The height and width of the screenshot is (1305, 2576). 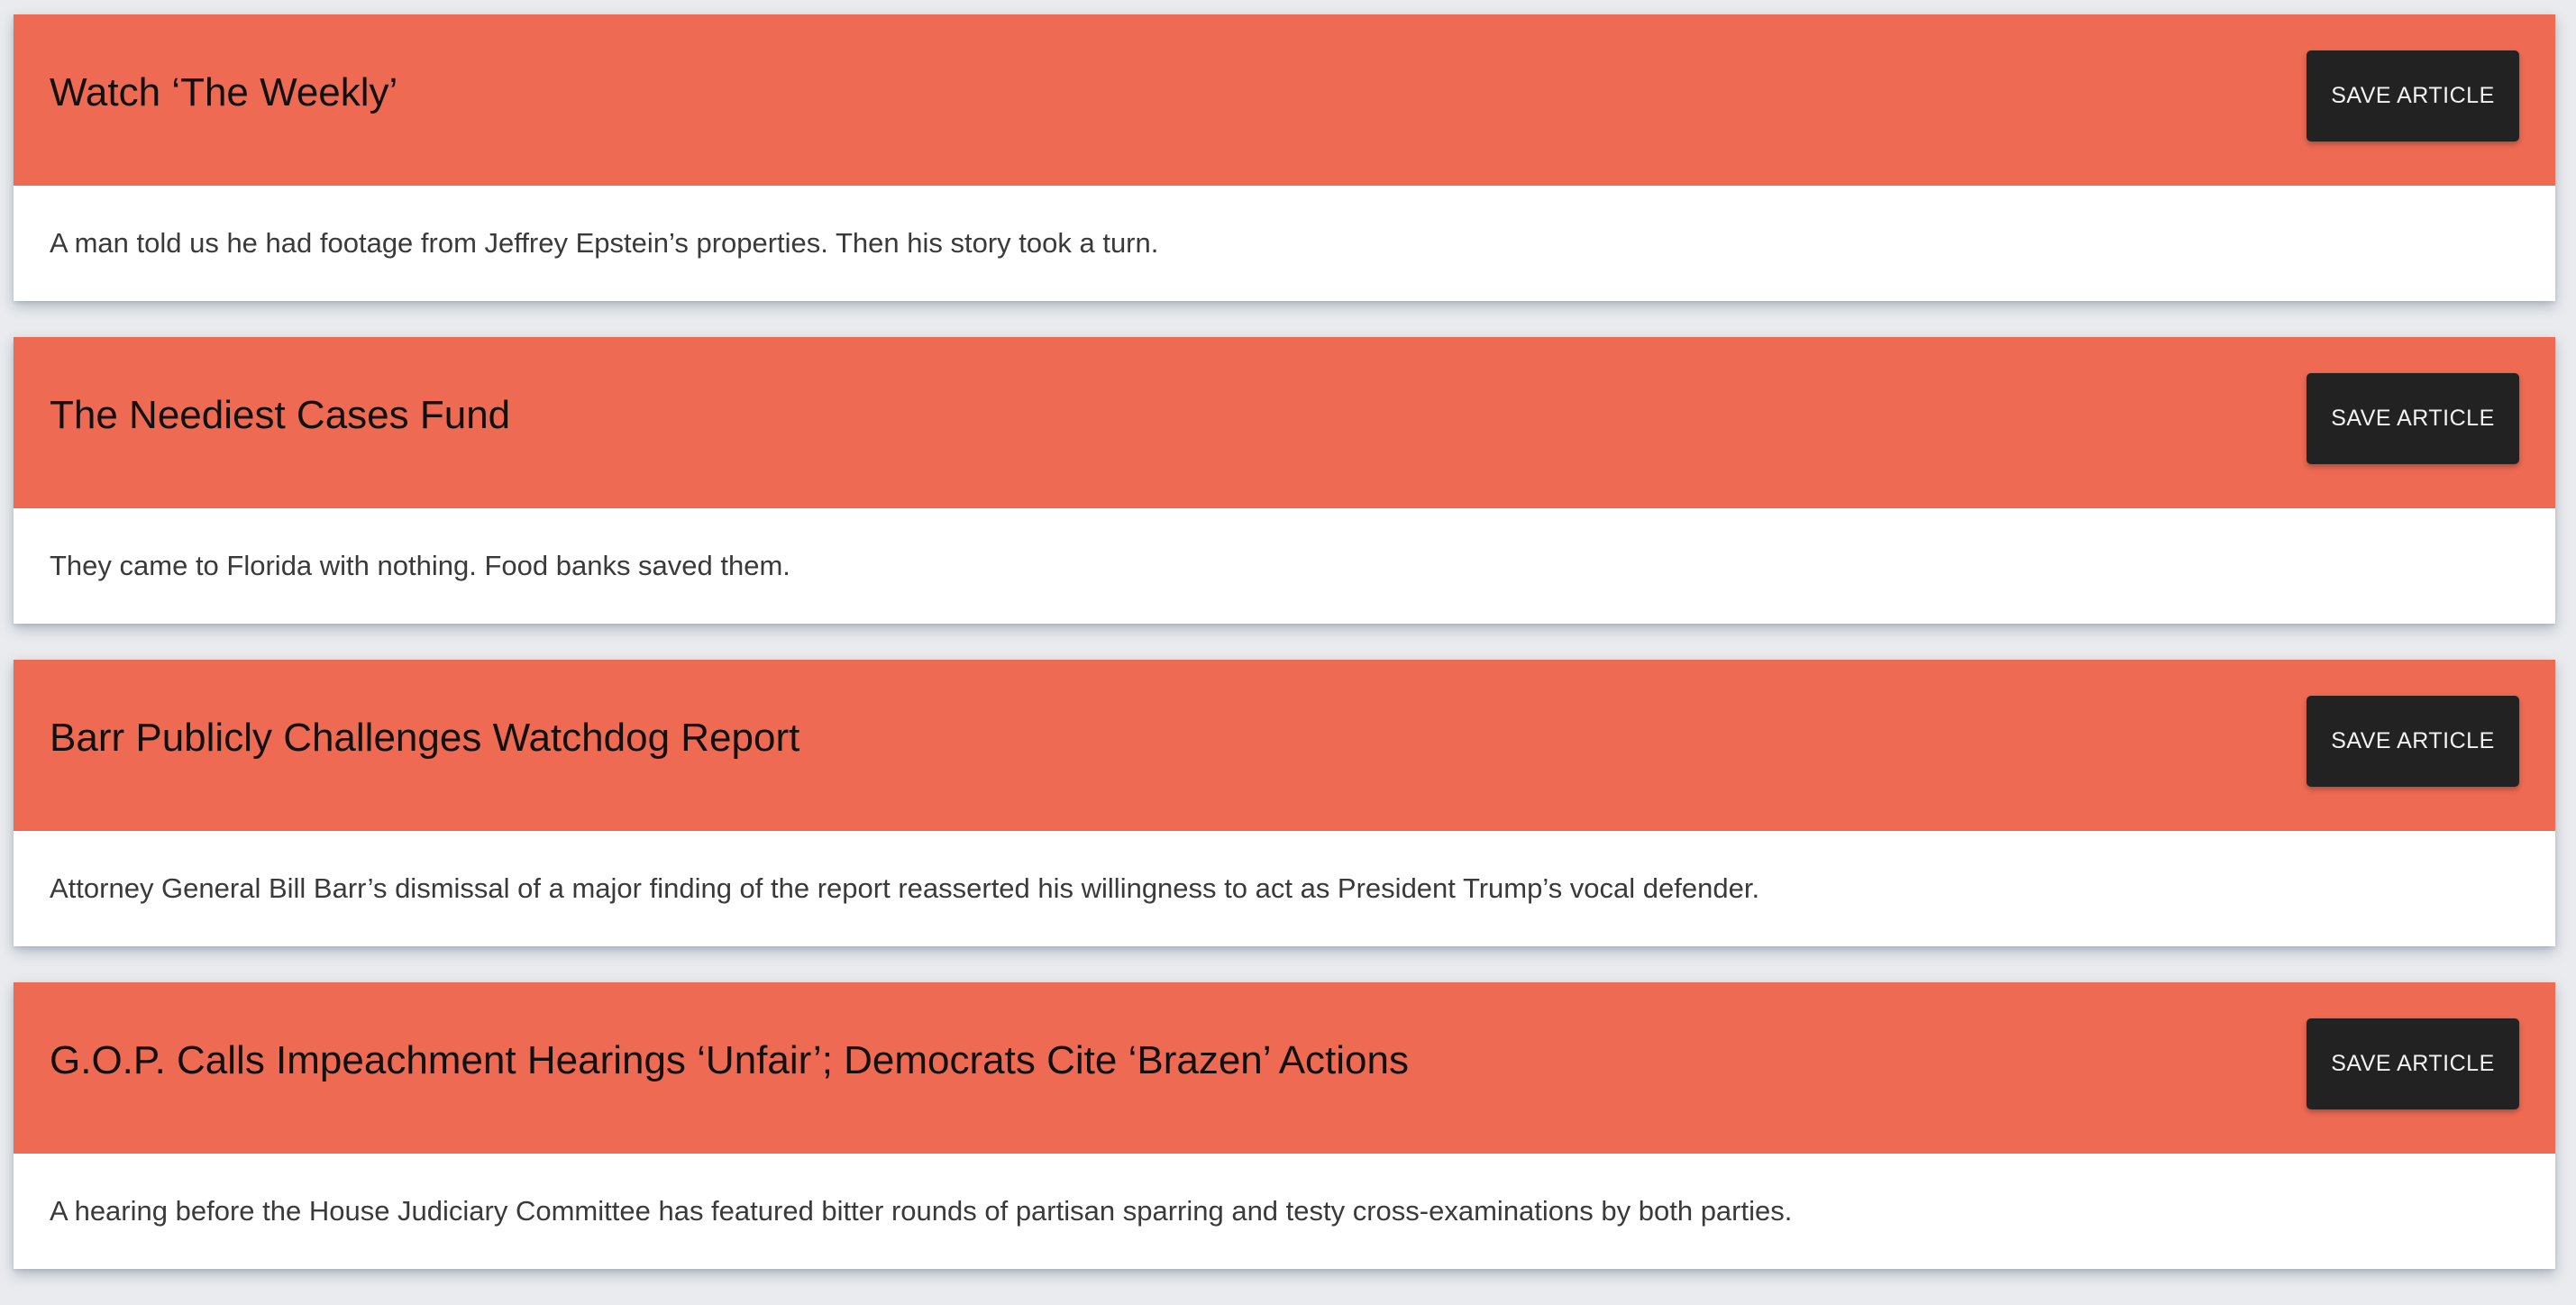 I want to click on article-title: Barr Publicly Challenges Watchdog Report, so click(x=424, y=738).